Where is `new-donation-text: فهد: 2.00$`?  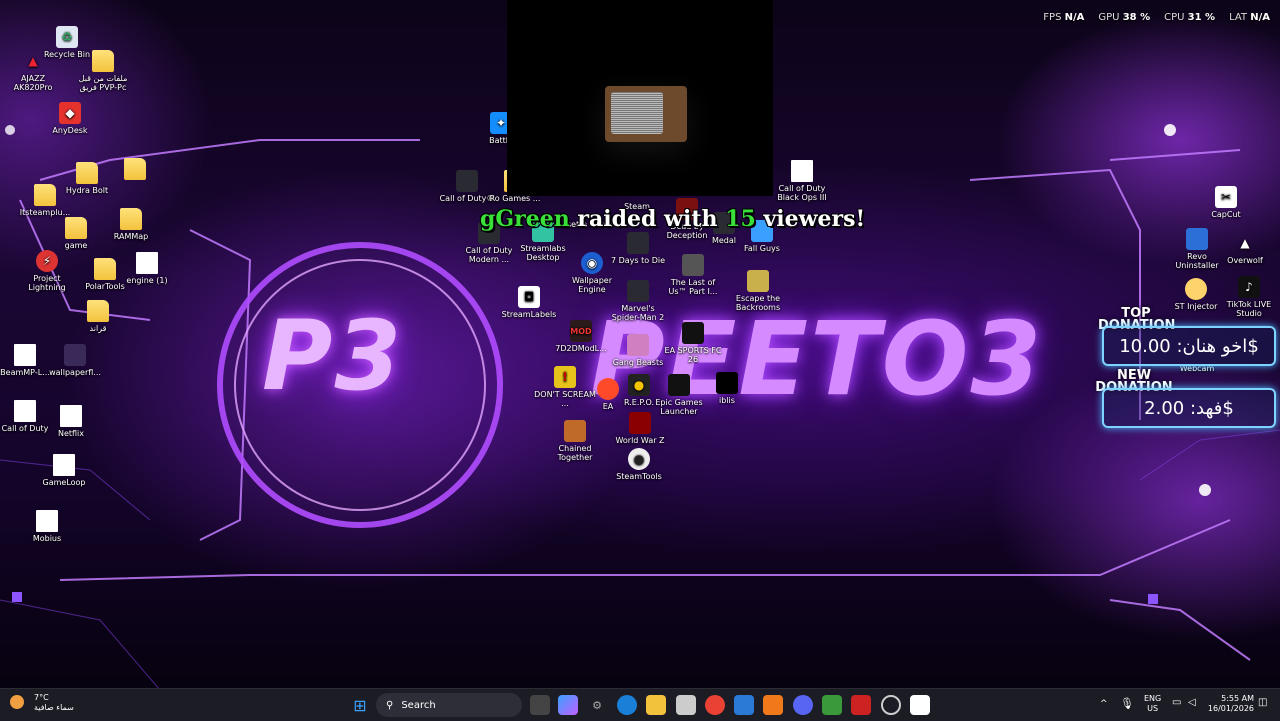 new-donation-text: فهد: 2.00$ is located at coordinates (1189, 408).